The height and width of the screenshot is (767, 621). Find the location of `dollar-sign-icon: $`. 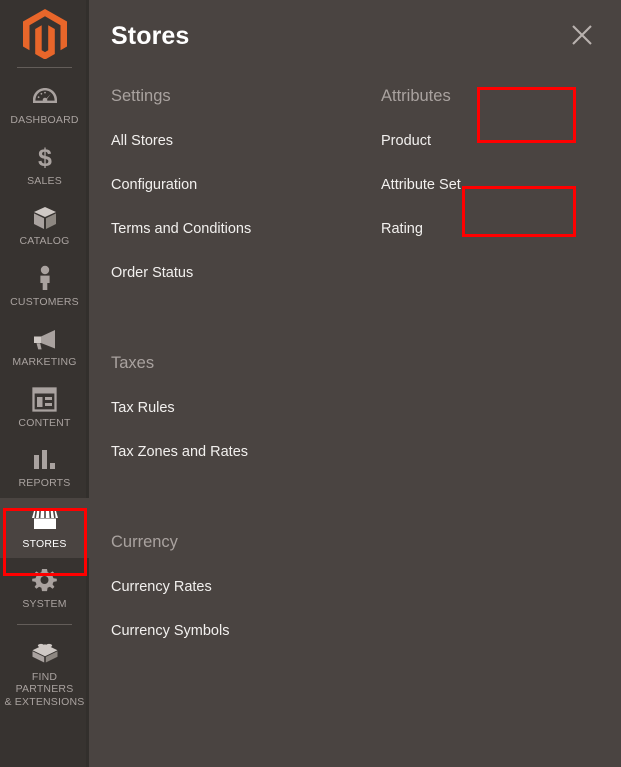

dollar-sign-icon: $ is located at coordinates (45, 157).